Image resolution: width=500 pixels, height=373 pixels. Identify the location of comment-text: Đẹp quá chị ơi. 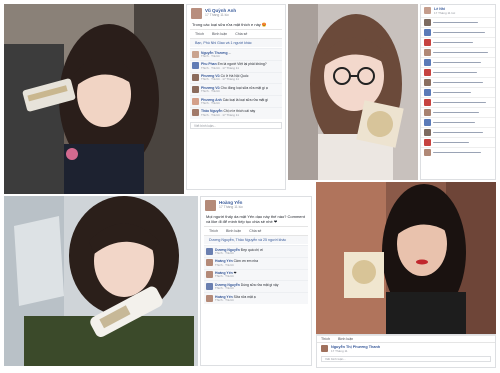
(251, 249).